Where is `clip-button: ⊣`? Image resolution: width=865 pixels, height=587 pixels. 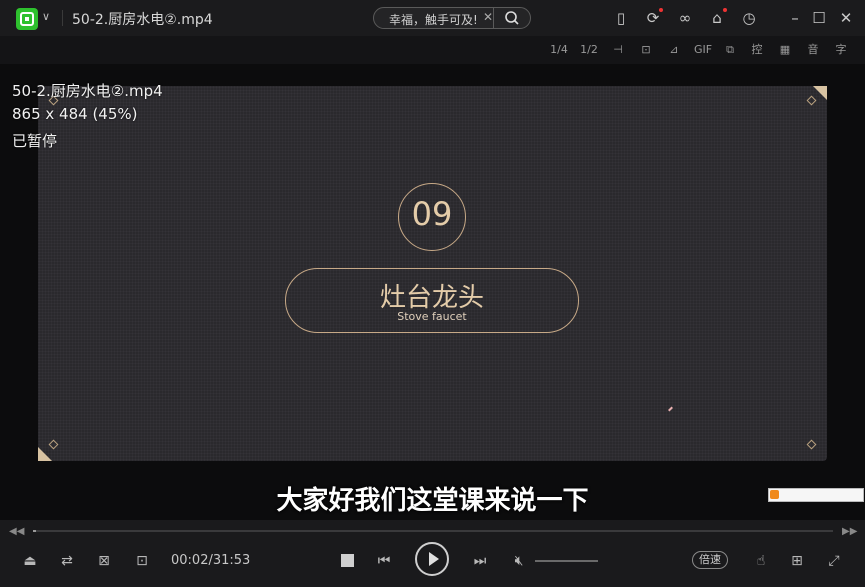
clip-button: ⊣ is located at coordinates (618, 50).